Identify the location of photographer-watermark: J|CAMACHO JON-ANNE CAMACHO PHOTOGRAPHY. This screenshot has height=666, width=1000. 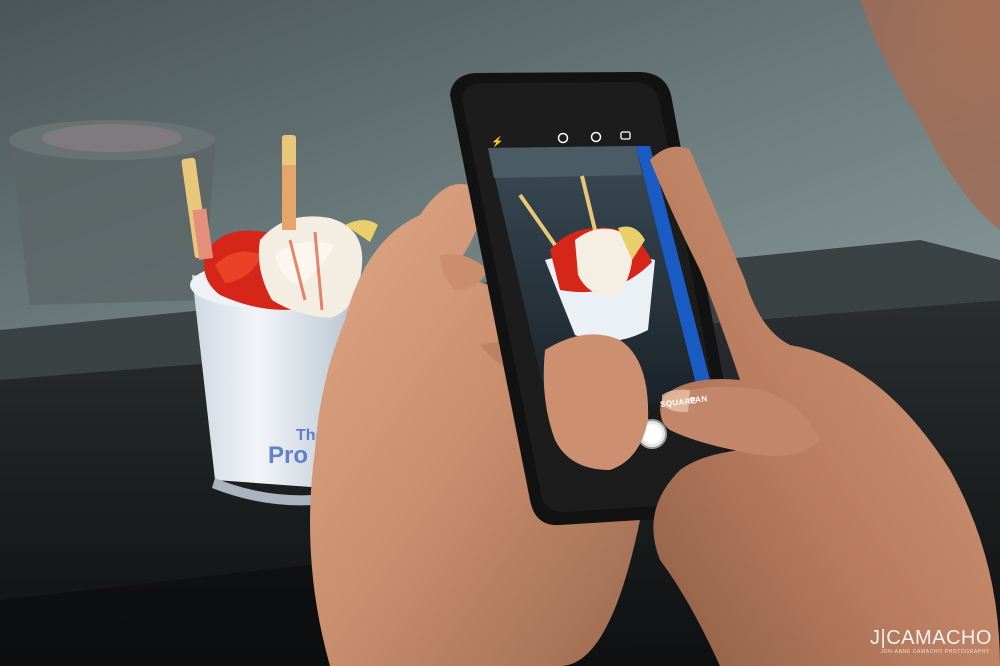
(931, 642).